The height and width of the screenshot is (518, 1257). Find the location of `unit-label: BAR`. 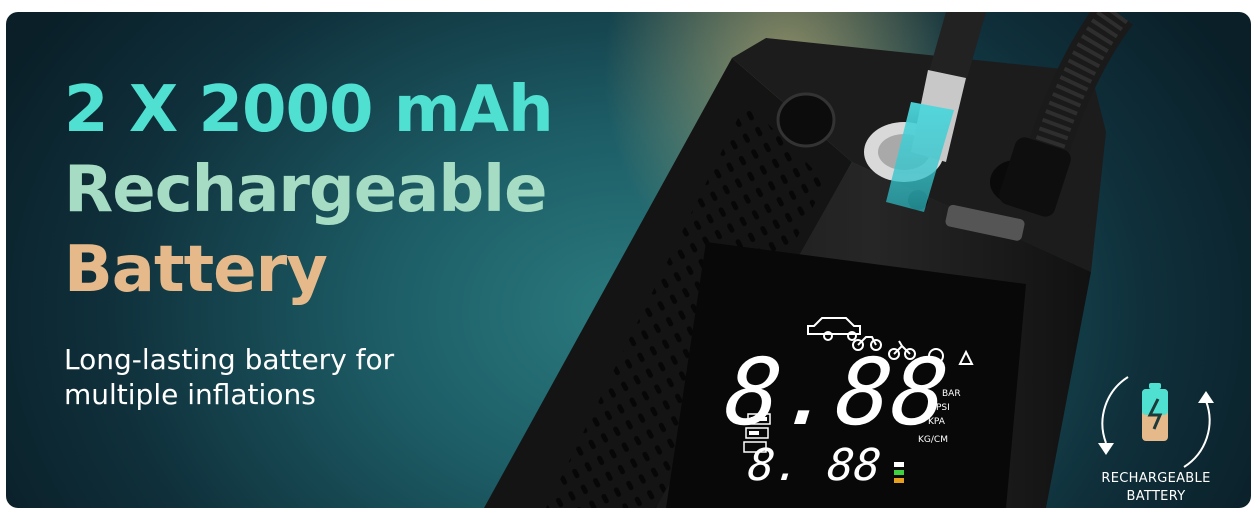

unit-label: BAR is located at coordinates (951, 394).